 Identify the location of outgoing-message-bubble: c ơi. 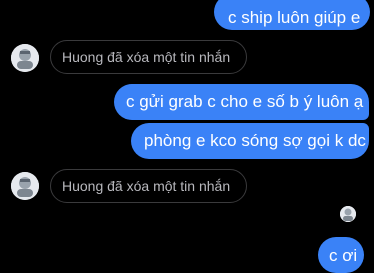
(341, 255).